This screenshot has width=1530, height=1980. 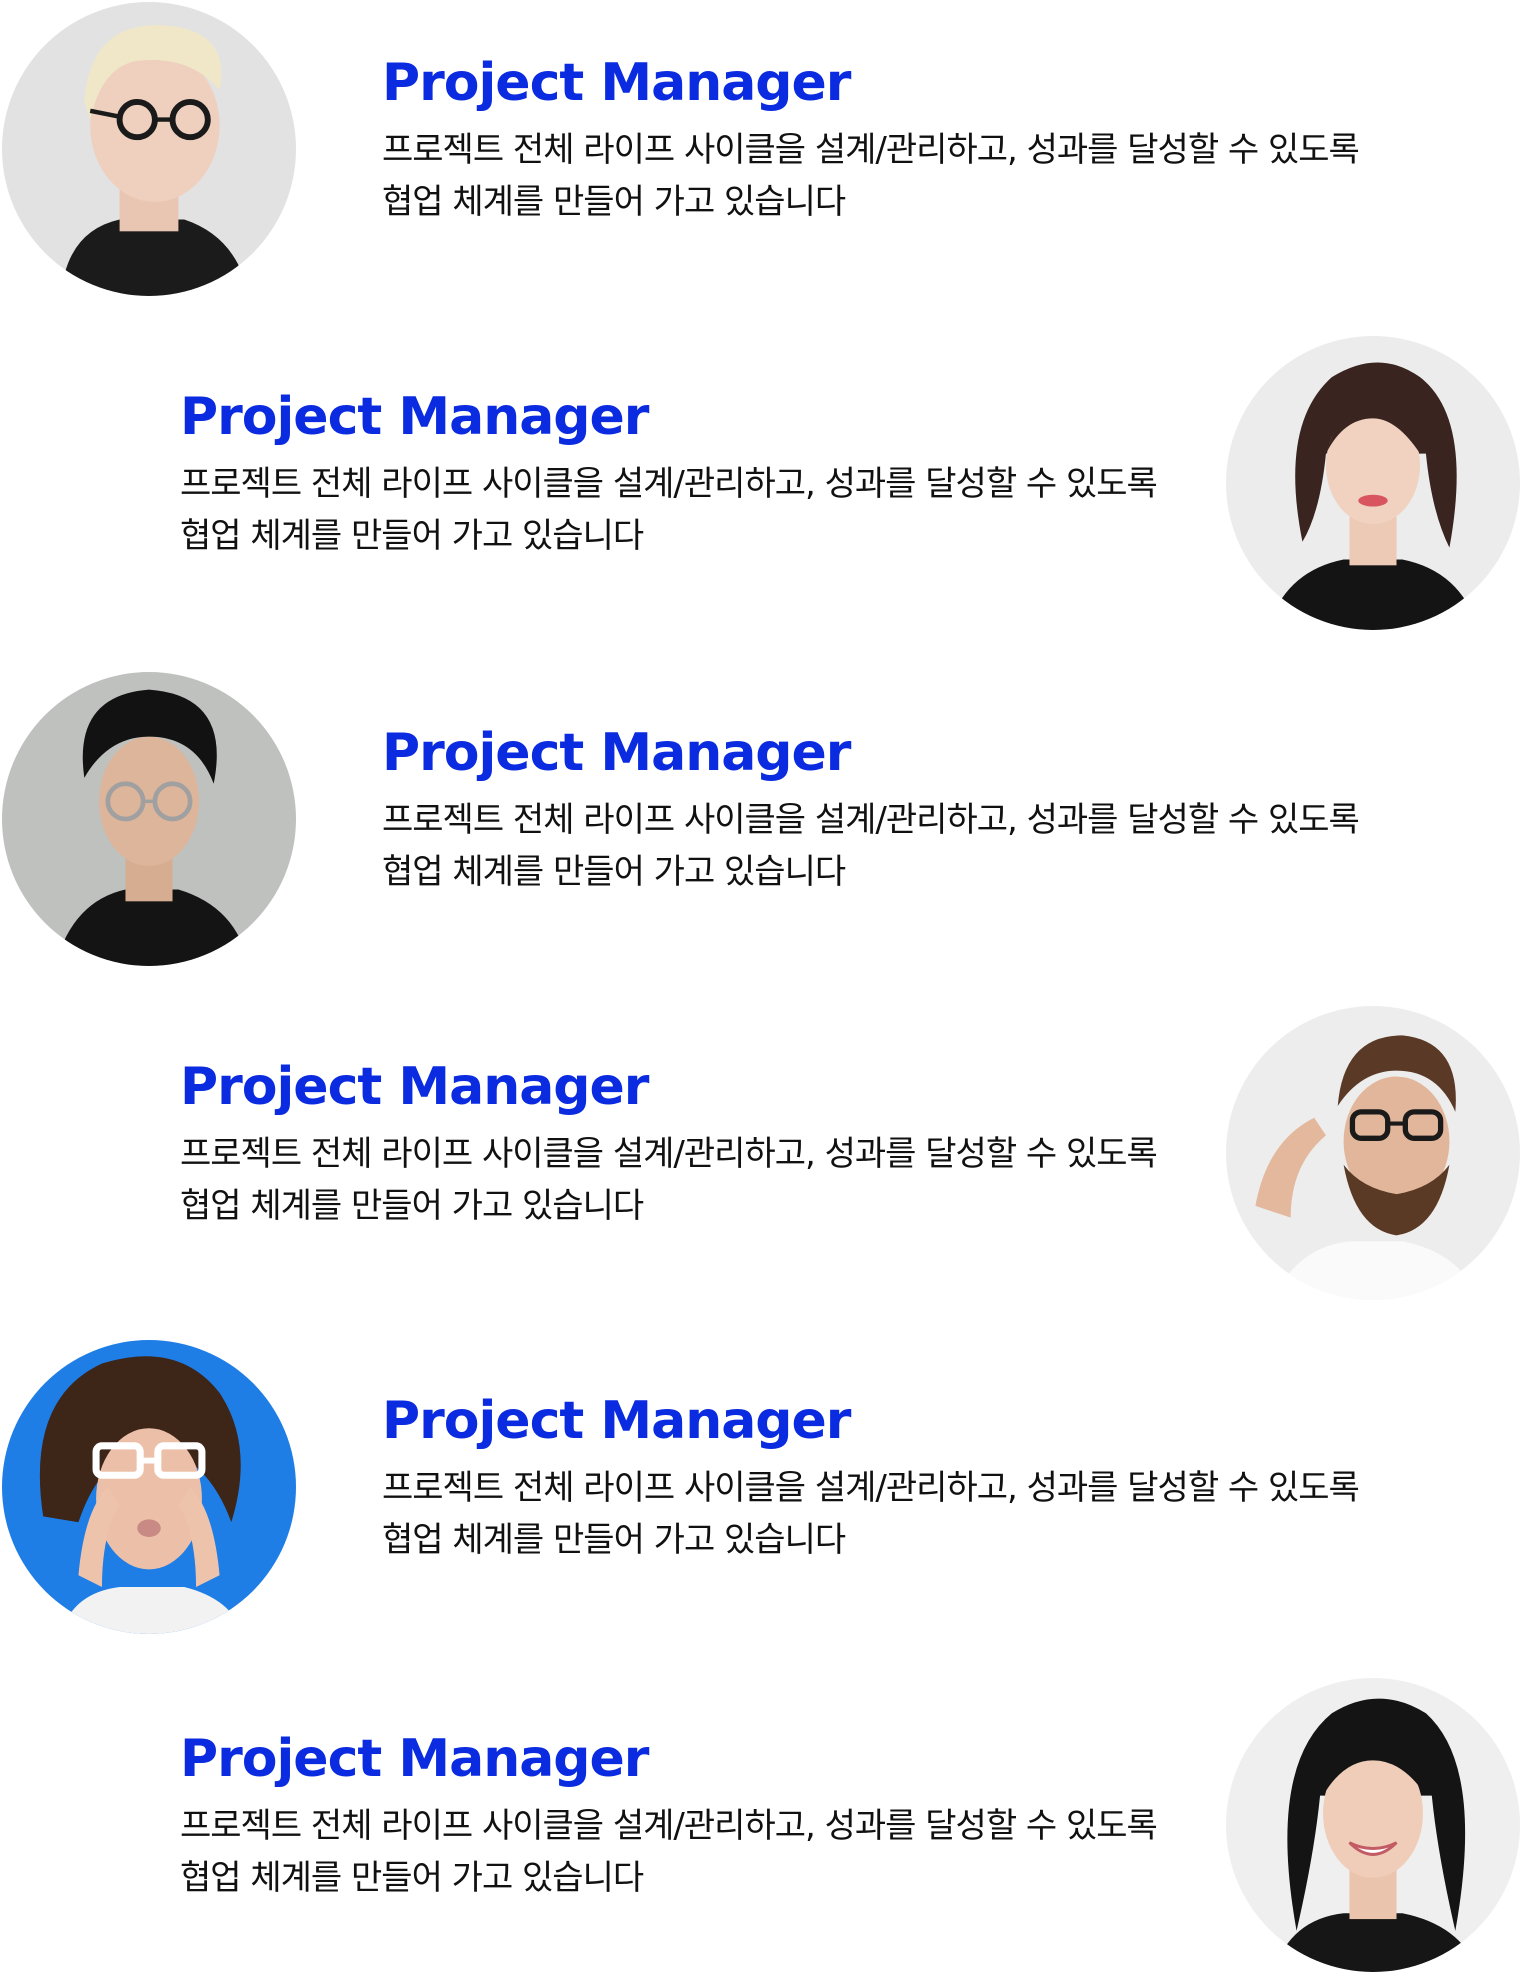 What do you see at coordinates (1373, 1153) in the screenshot?
I see `man-beard-glasses-photo` at bounding box center [1373, 1153].